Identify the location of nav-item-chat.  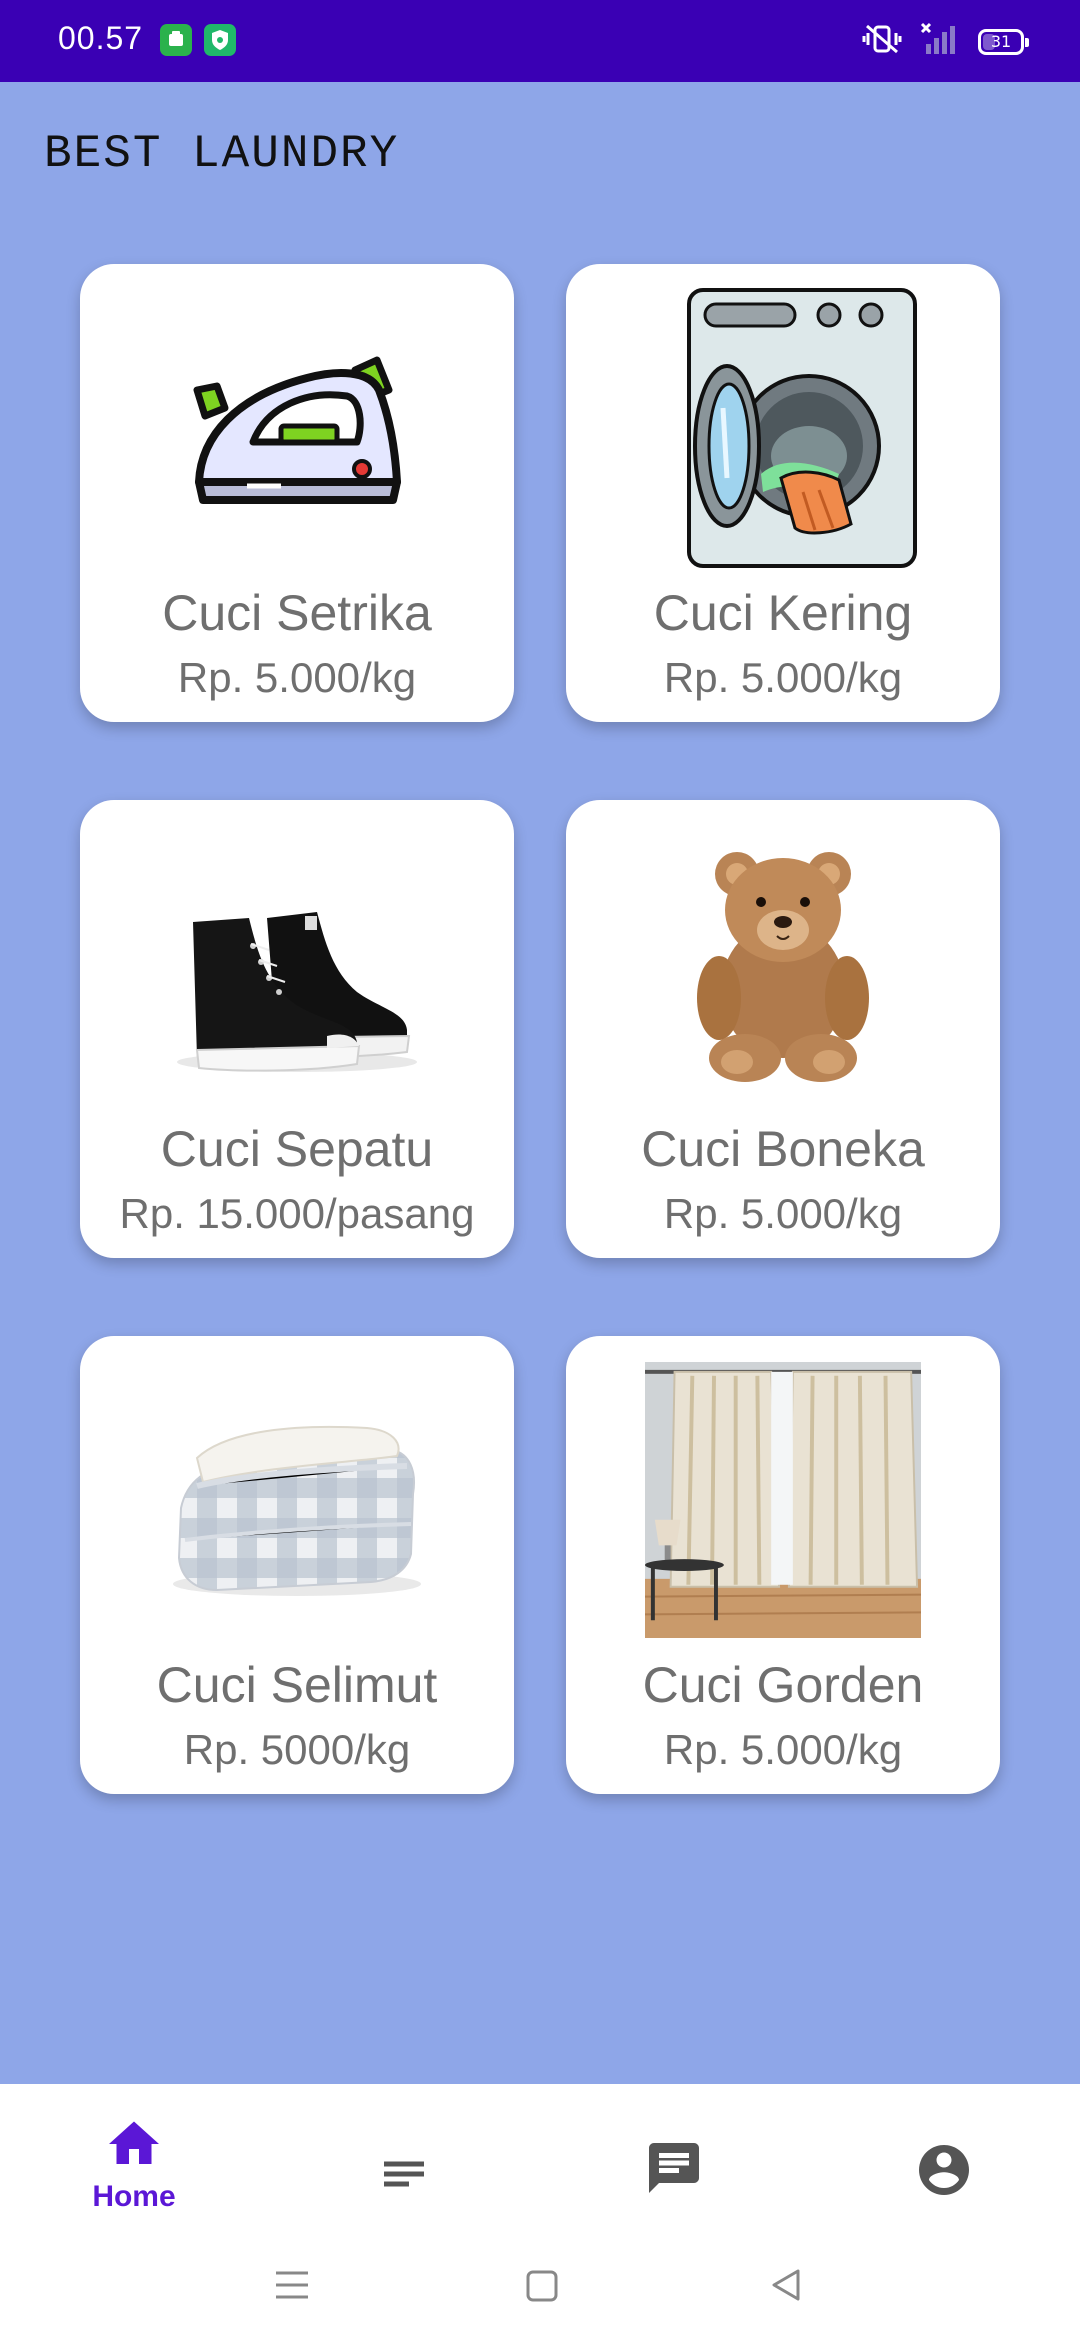
(674, 2174).